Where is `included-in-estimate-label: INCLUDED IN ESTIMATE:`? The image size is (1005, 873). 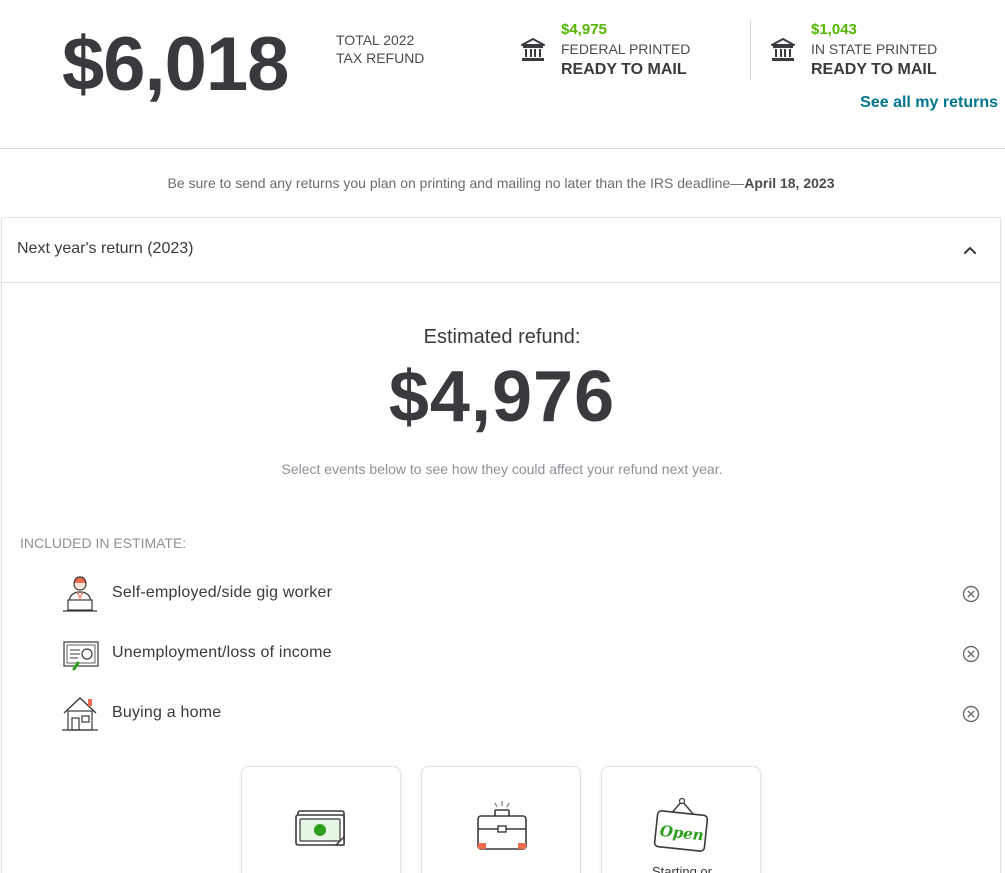 included-in-estimate-label: INCLUDED IN ESTIMATE: is located at coordinates (103, 543).